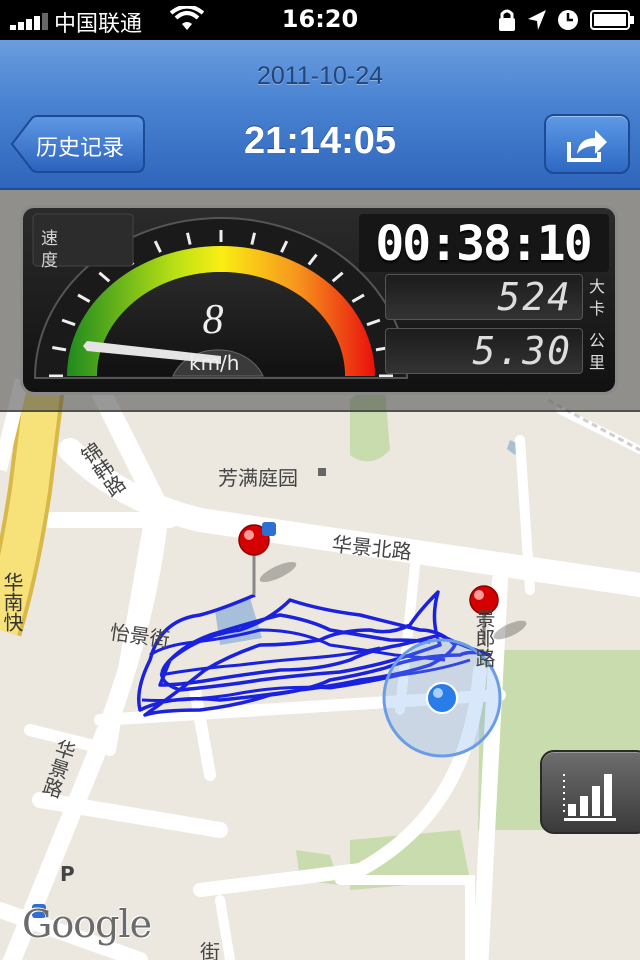  I want to click on bar-chart-icon, so click(589, 797).